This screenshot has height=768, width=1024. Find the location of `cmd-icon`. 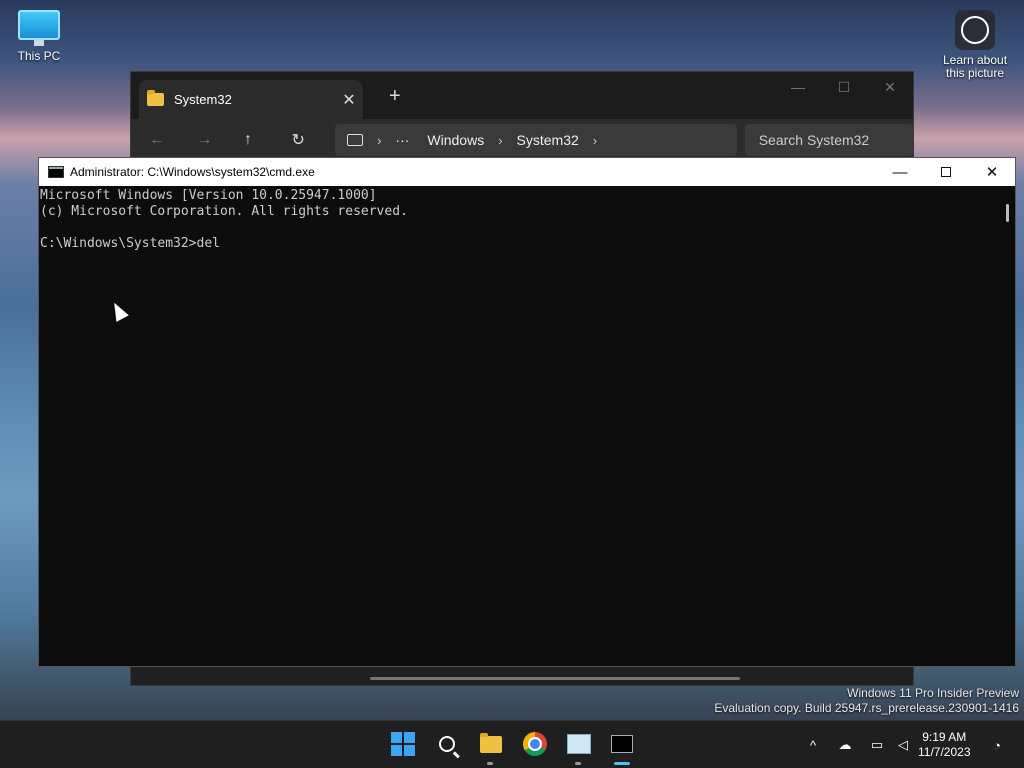

cmd-icon is located at coordinates (56, 172).